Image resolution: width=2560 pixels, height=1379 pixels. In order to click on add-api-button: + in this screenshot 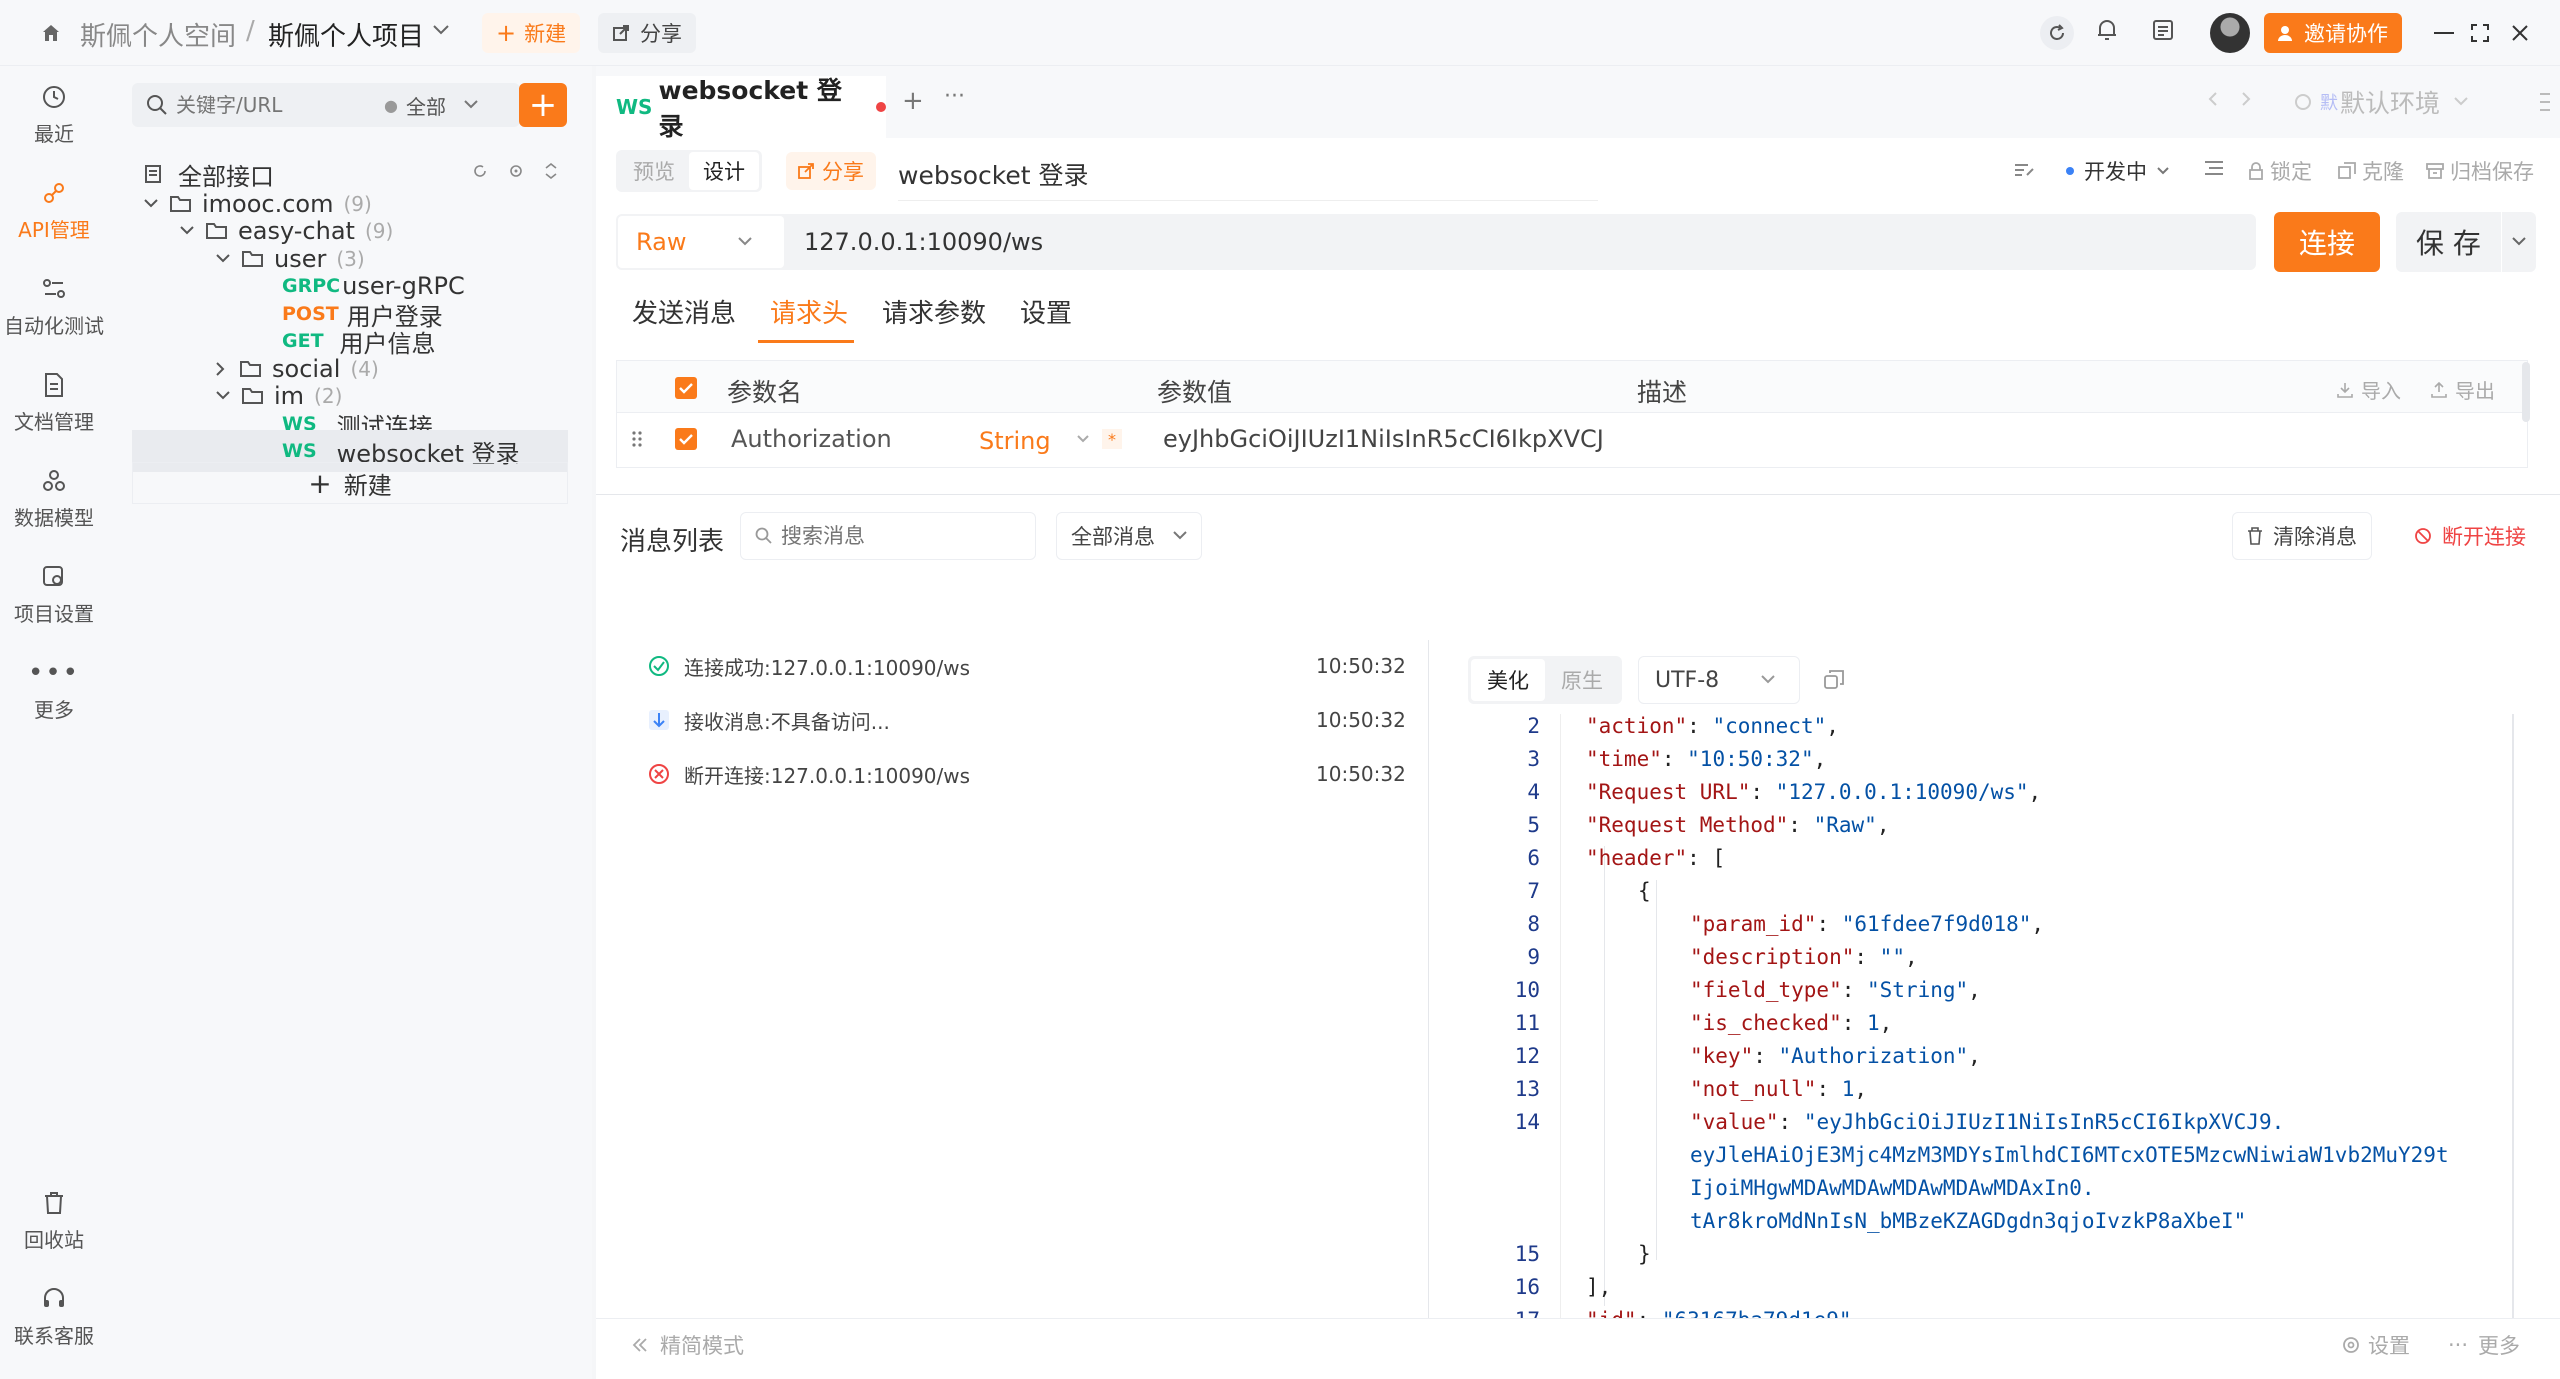, I will do `click(543, 105)`.